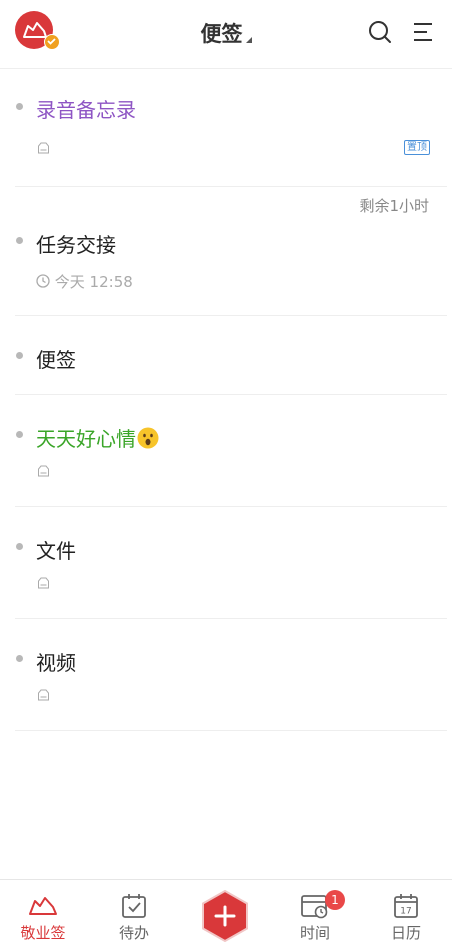  I want to click on reminder-time: 今天 12:58, so click(84, 281).